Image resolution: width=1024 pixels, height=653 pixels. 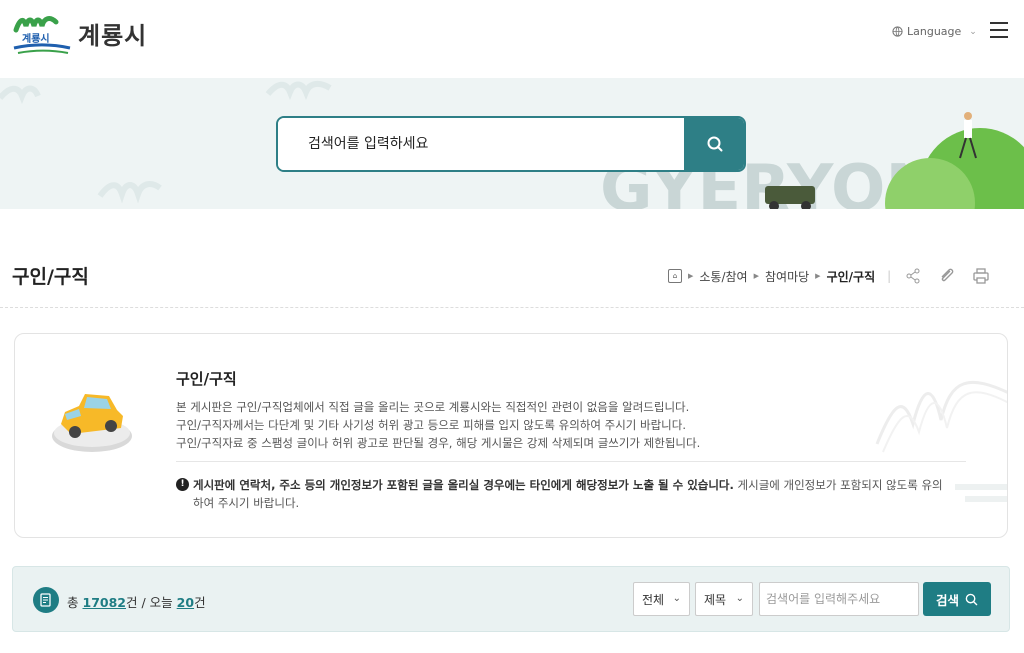 What do you see at coordinates (715, 599) in the screenshot?
I see `field-select-value: 제목` at bounding box center [715, 599].